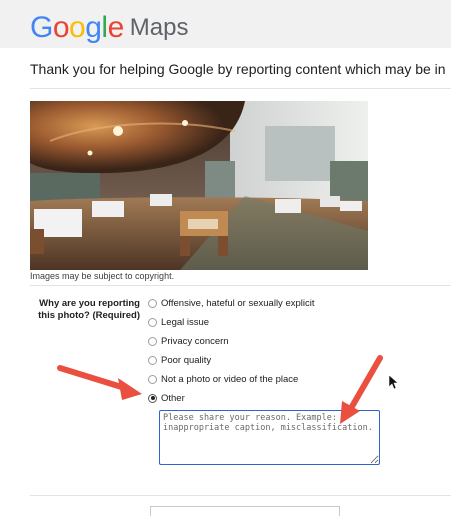 The width and height of the screenshot is (451, 516). Describe the element at coordinates (41, 27) in the screenshot. I see `logo-letter-G: G` at that location.